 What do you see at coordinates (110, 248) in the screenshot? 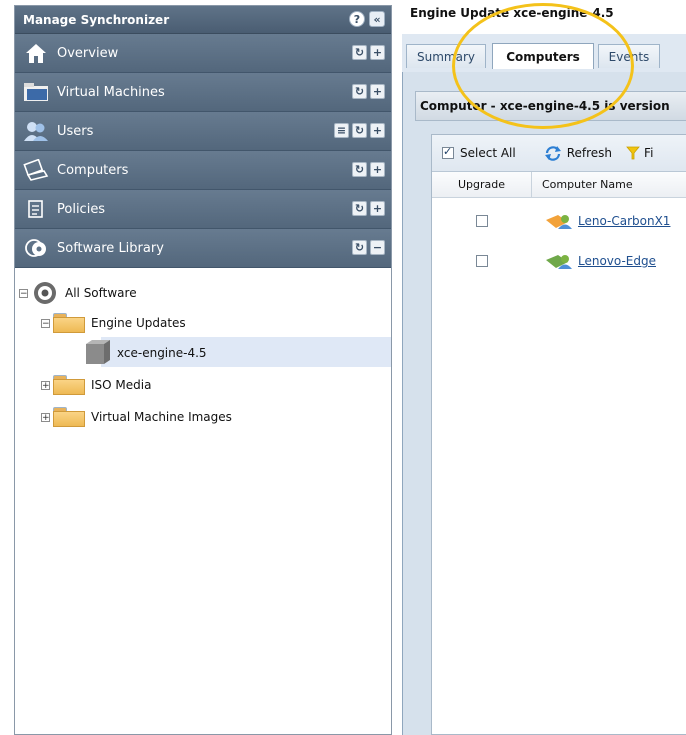
I see `nav-software-library-label: Software Library` at bounding box center [110, 248].